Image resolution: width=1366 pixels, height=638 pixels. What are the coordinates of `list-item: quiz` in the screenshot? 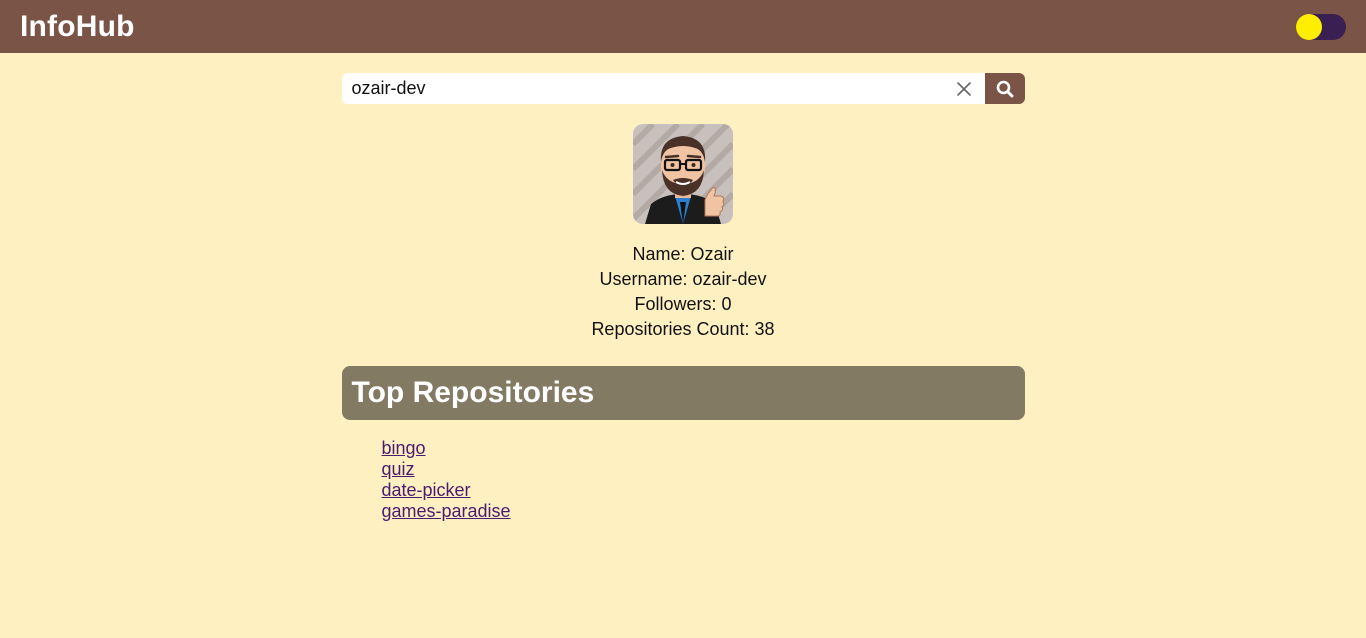 It's located at (703, 469).